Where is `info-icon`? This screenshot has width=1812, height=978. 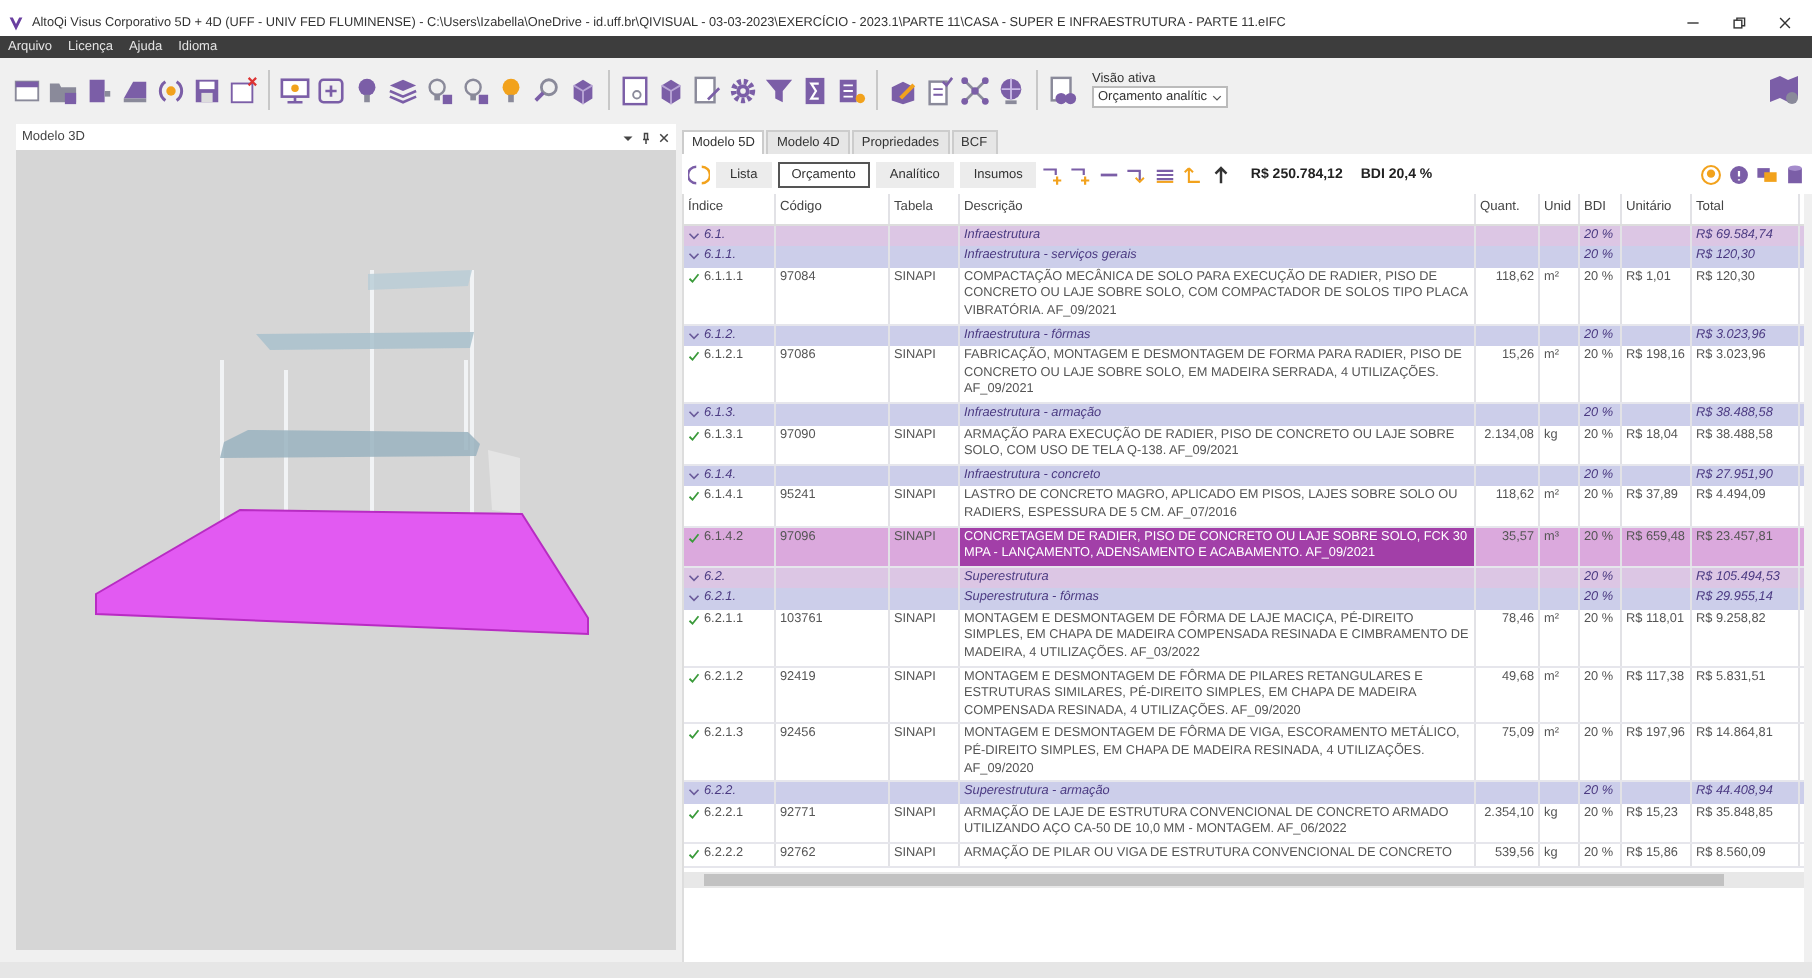
info-icon is located at coordinates (1739, 174).